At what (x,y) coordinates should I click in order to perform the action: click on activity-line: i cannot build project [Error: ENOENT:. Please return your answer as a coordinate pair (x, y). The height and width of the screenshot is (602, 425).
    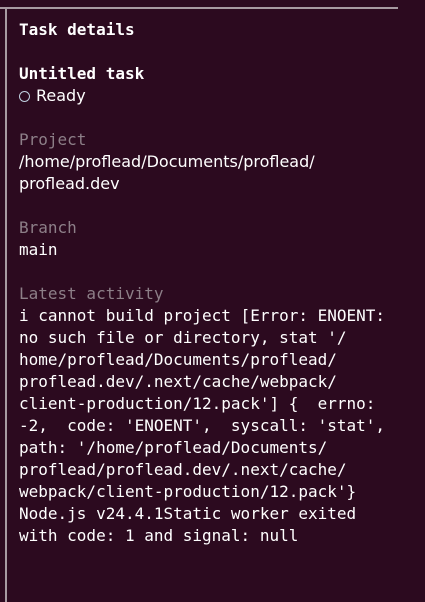
    Looking at the image, I should click on (202, 315).